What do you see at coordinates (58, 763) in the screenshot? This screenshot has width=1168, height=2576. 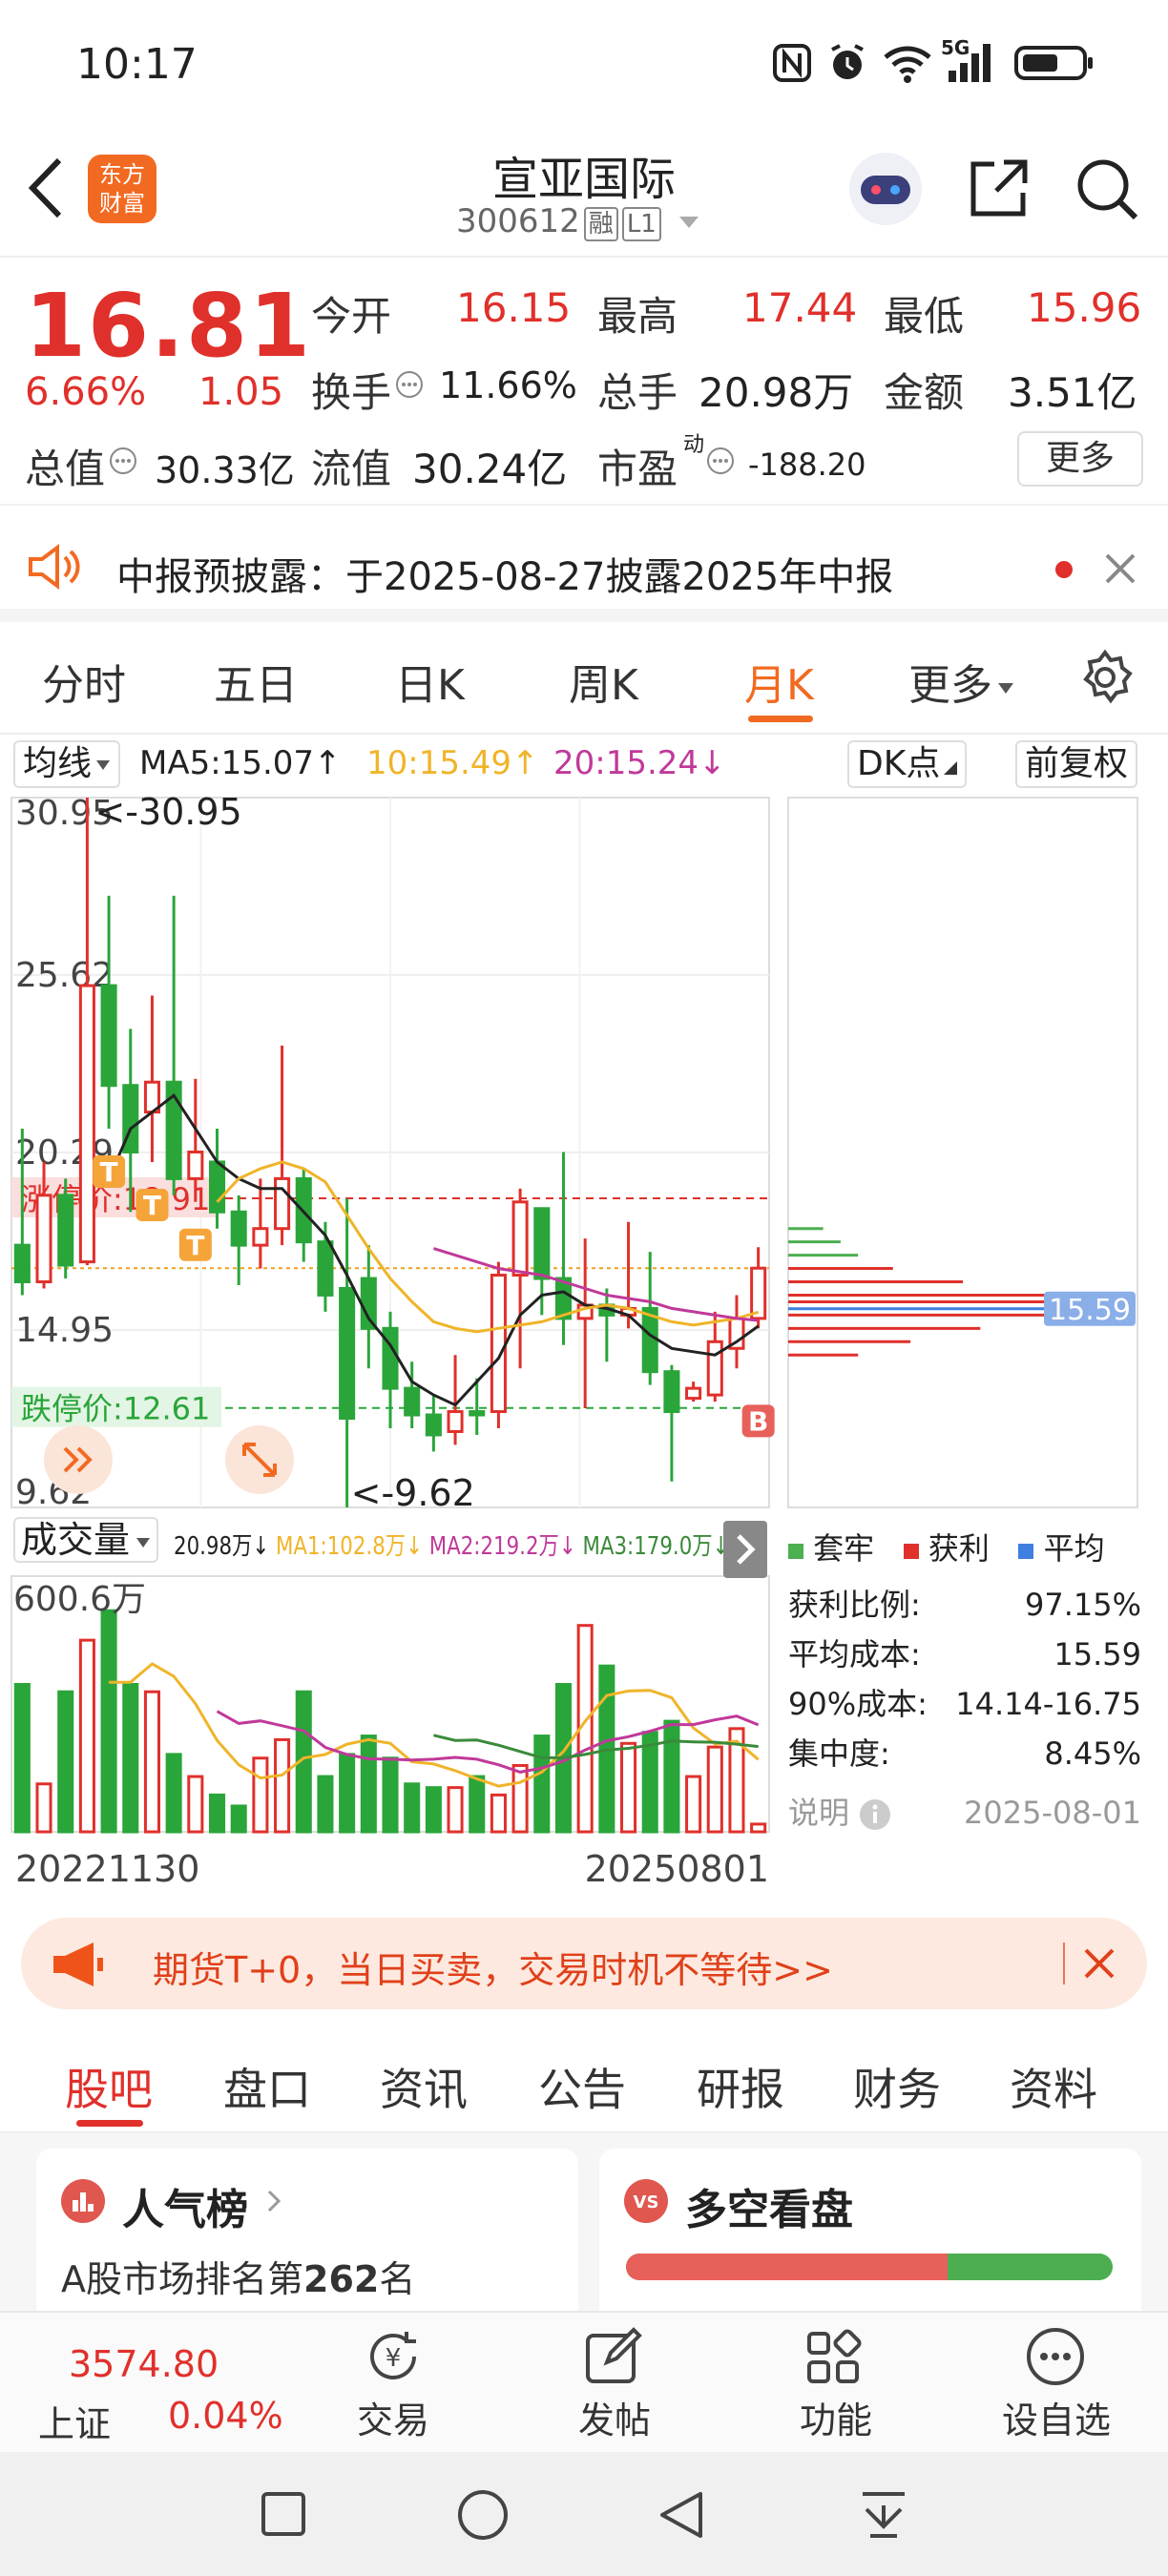 I see `indicator-select-label: 均线` at bounding box center [58, 763].